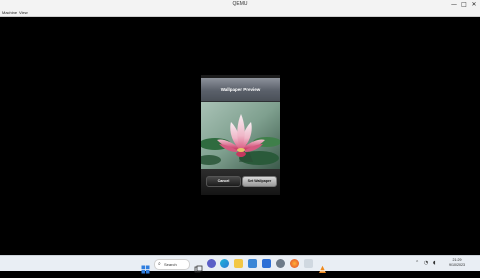  I want to click on chevron-up-icon: ⌃, so click(417, 263).